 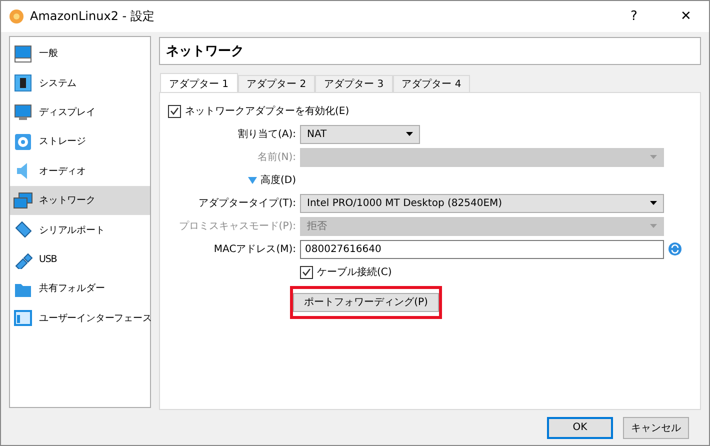 I want to click on checkbox-label: ネットワークアダプターを有効化(E), so click(x=267, y=111).